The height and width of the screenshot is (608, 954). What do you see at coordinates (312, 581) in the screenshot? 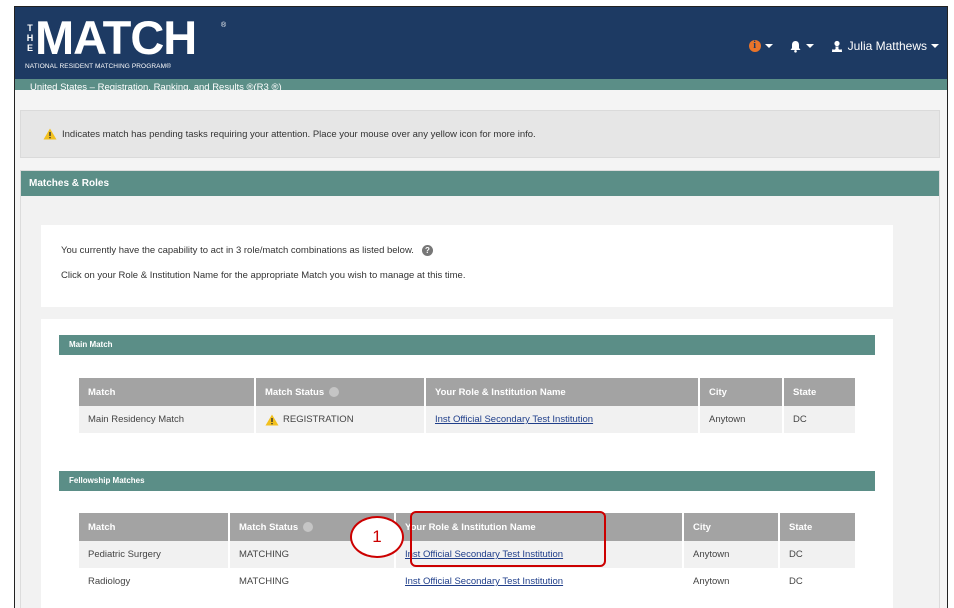
I see `match-status: MATCHING` at bounding box center [312, 581].